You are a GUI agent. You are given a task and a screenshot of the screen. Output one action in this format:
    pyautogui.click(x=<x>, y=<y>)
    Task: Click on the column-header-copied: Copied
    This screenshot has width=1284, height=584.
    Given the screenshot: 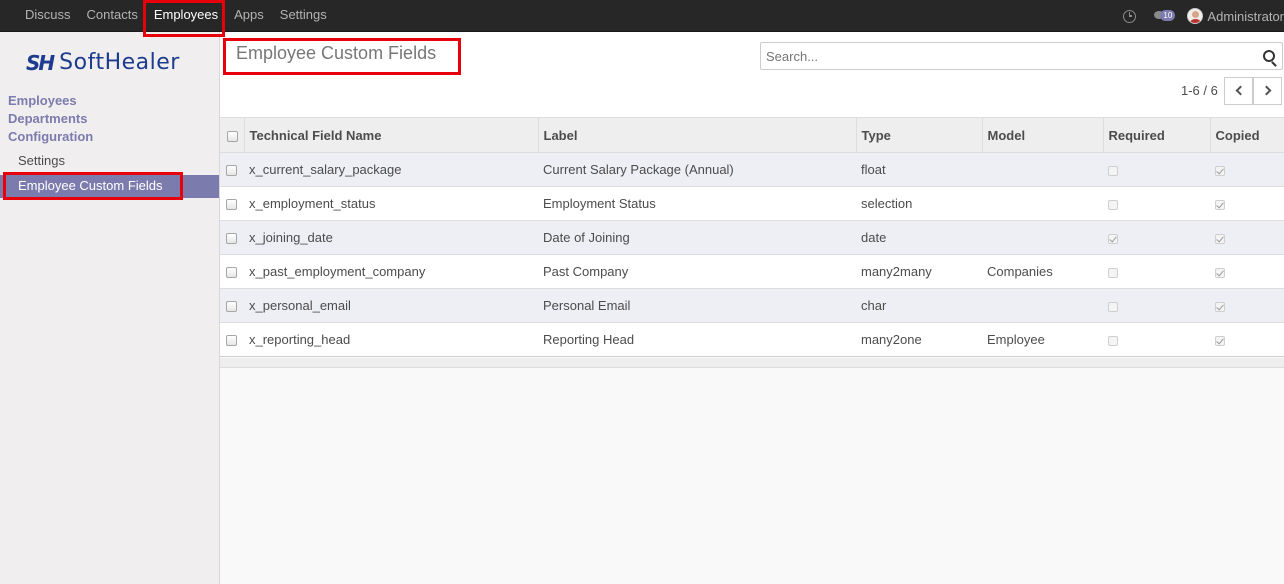 What is the action you would take?
    pyautogui.click(x=1246, y=135)
    